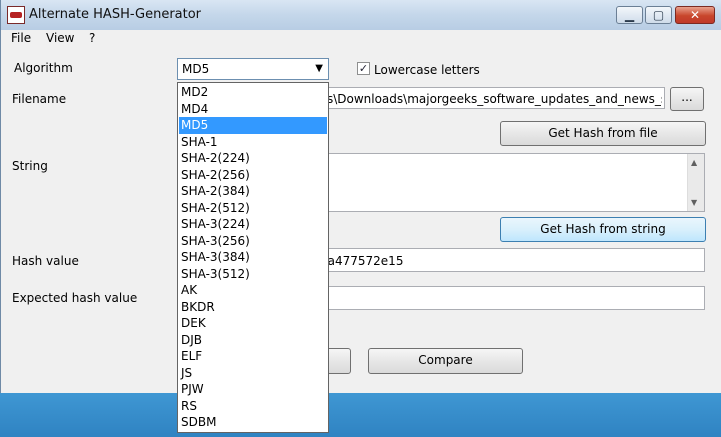 Image resolution: width=721 pixels, height=437 pixels. Describe the element at coordinates (253, 69) in the screenshot. I see `algorithm-select: MD5 ▼` at that location.